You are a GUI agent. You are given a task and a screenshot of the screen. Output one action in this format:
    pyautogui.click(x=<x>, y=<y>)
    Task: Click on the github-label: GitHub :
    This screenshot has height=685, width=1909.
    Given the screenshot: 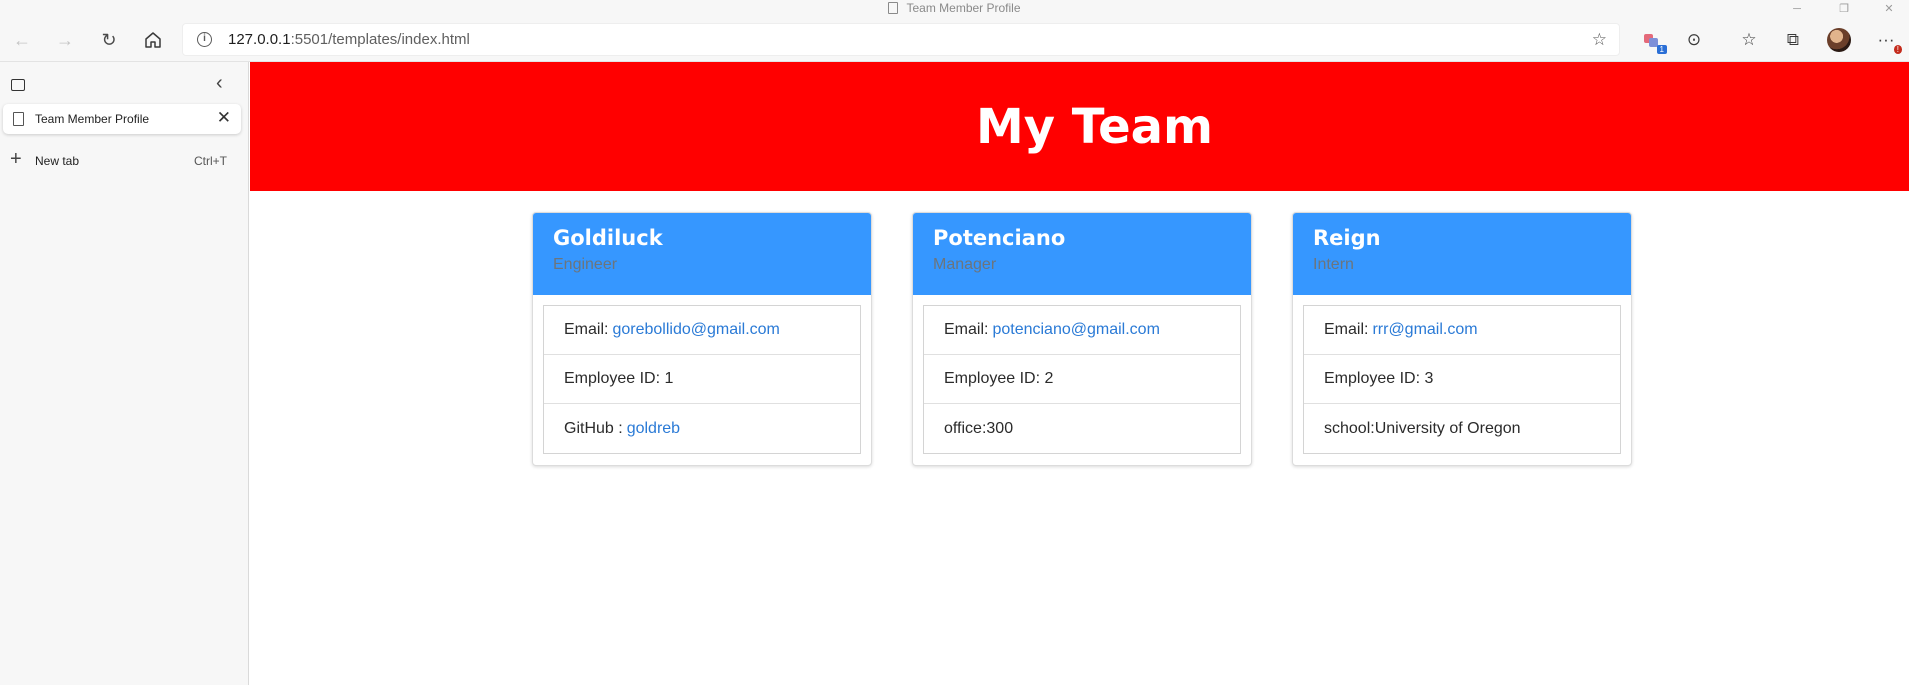 What is the action you would take?
    pyautogui.click(x=593, y=428)
    